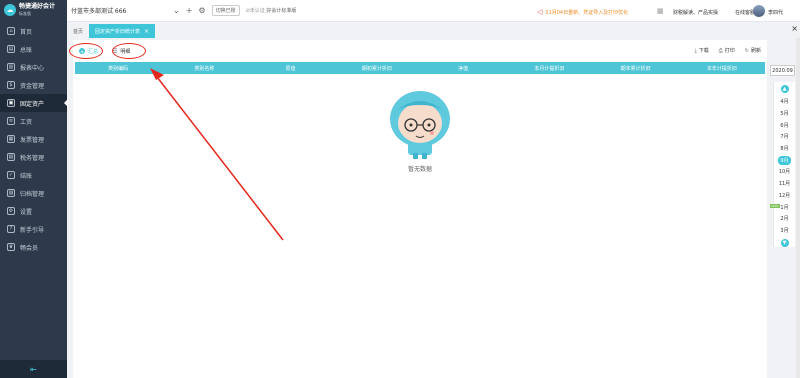 The height and width of the screenshot is (378, 800). Describe the element at coordinates (117, 10) in the screenshot. I see `company-selector: 付蓝市多部测试 666` at that location.